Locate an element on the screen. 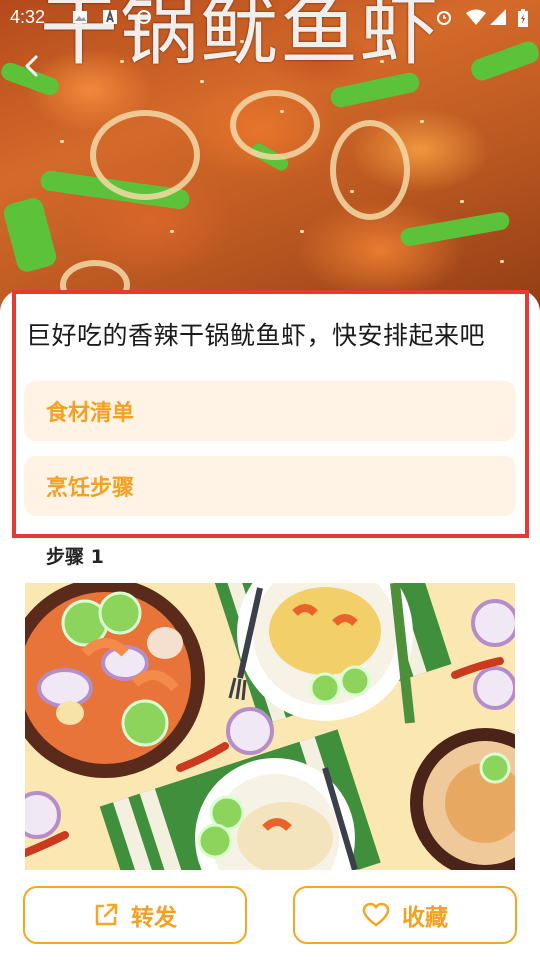  chevron-left-icon is located at coordinates (31, 66).